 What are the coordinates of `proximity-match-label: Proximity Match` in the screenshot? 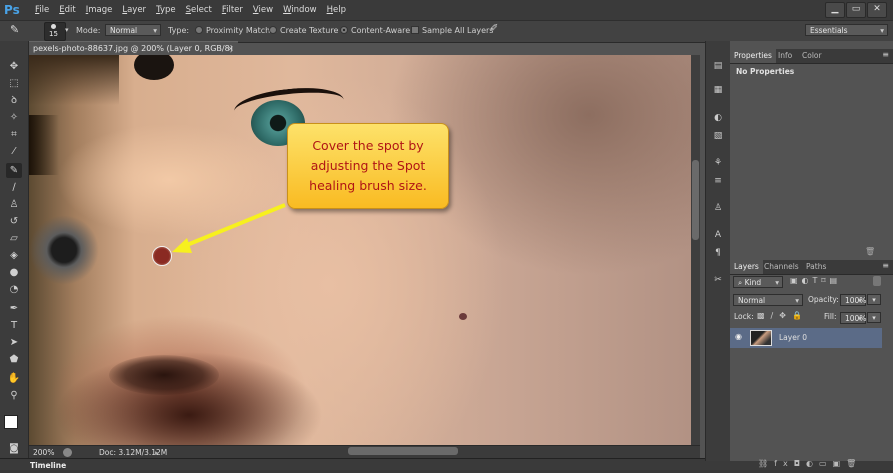 It's located at (238, 30).